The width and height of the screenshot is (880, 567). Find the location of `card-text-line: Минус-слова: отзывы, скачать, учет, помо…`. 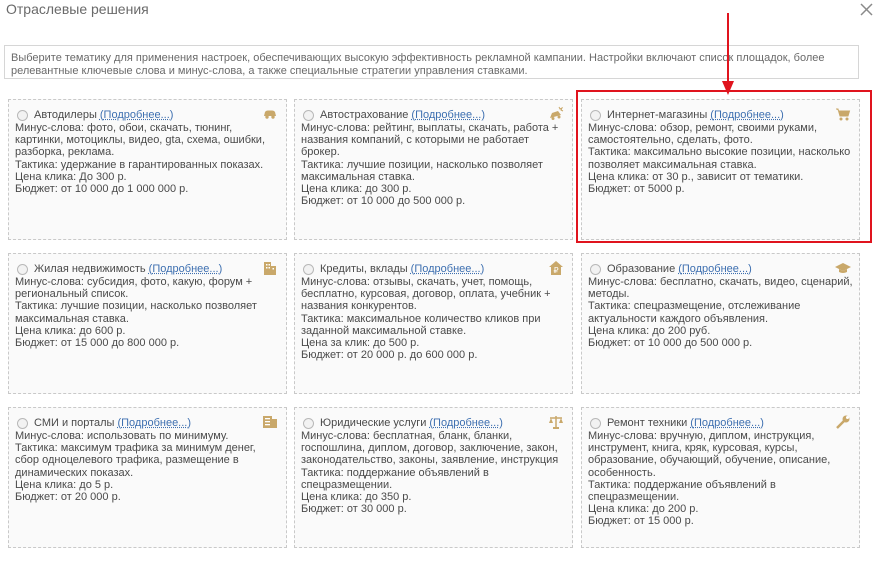

card-text-line: Минус-слова: отзывы, скачать, учет, помо… is located at coordinates (417, 282).